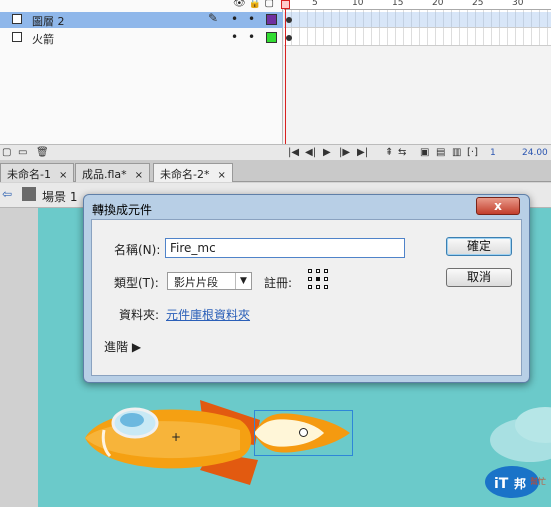 This screenshot has width=551, height=507. I want to click on type-select-value: 影片片段, so click(196, 282).